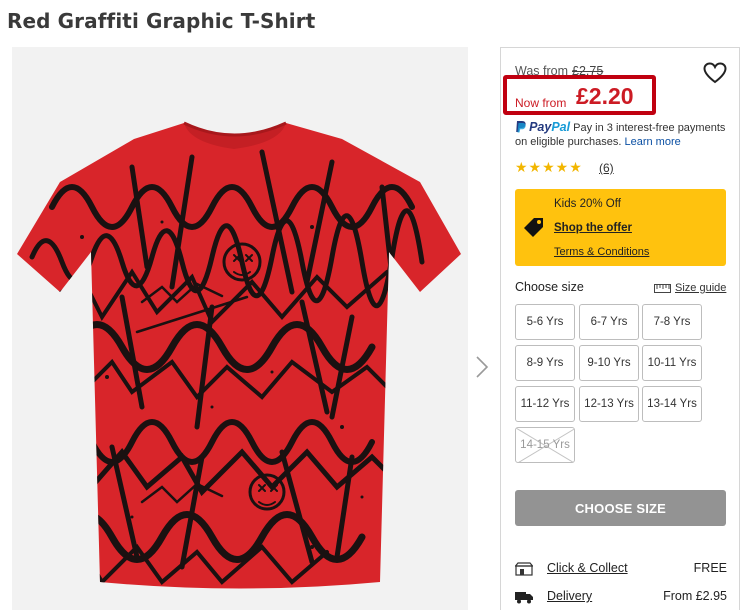 The width and height of the screenshot is (746, 610). I want to click on now-label: Now from, so click(541, 103).